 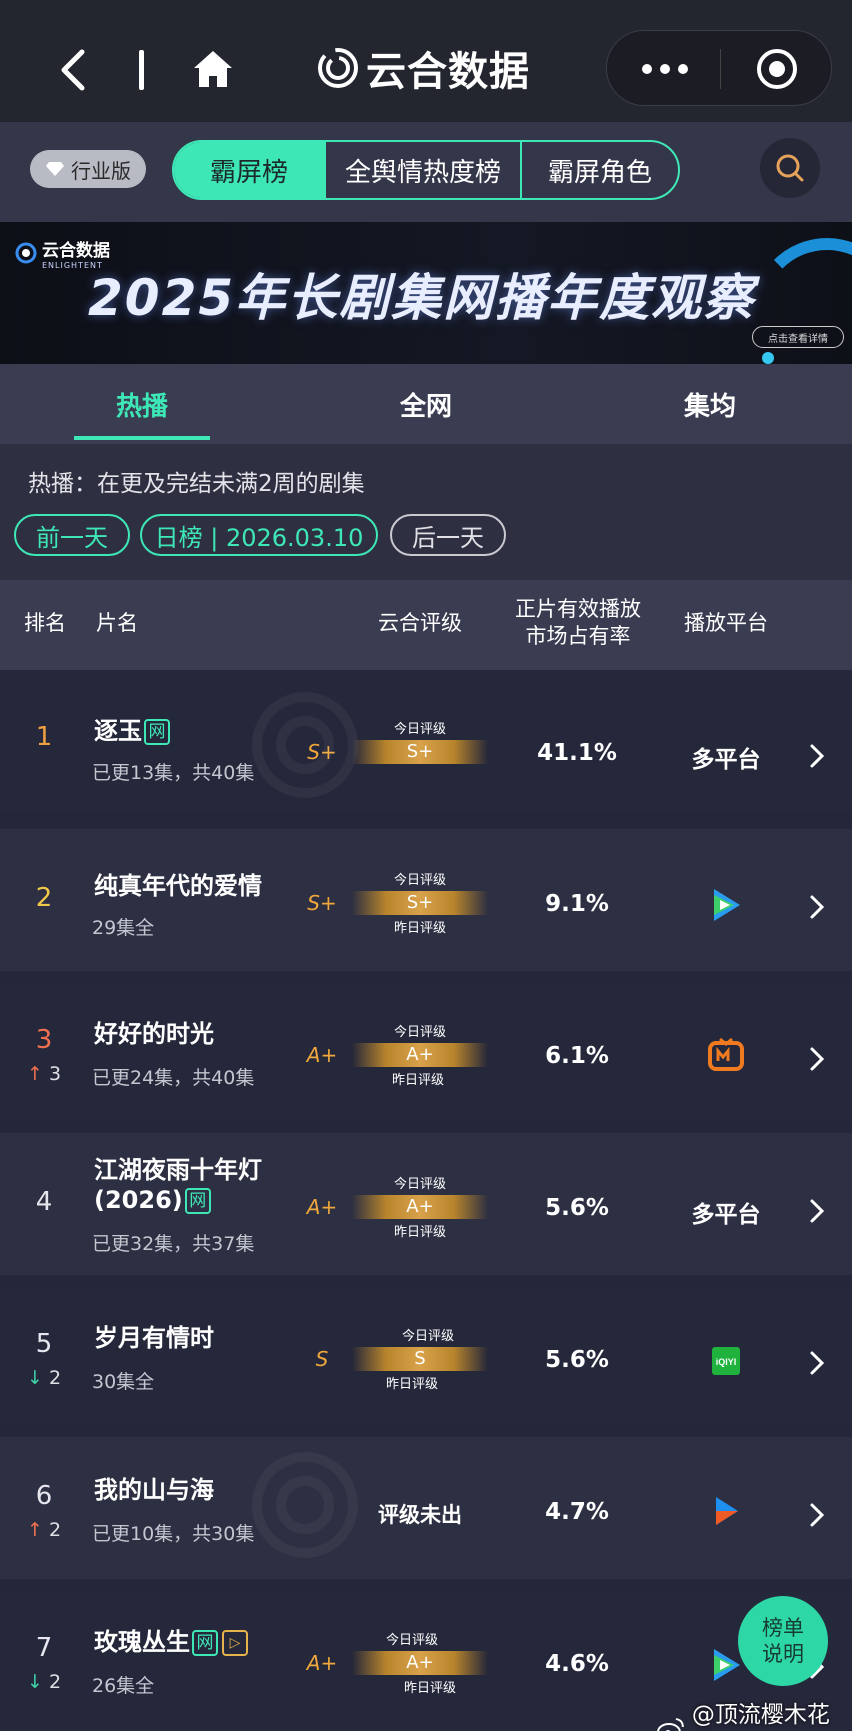 I want to click on episode-status: 已更10集，共30集, so click(x=173, y=1534).